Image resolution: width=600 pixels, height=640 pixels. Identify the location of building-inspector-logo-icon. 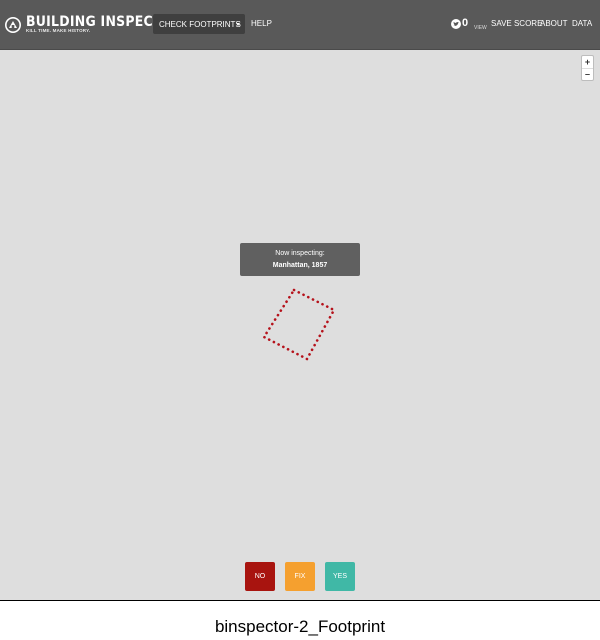
(13, 25).